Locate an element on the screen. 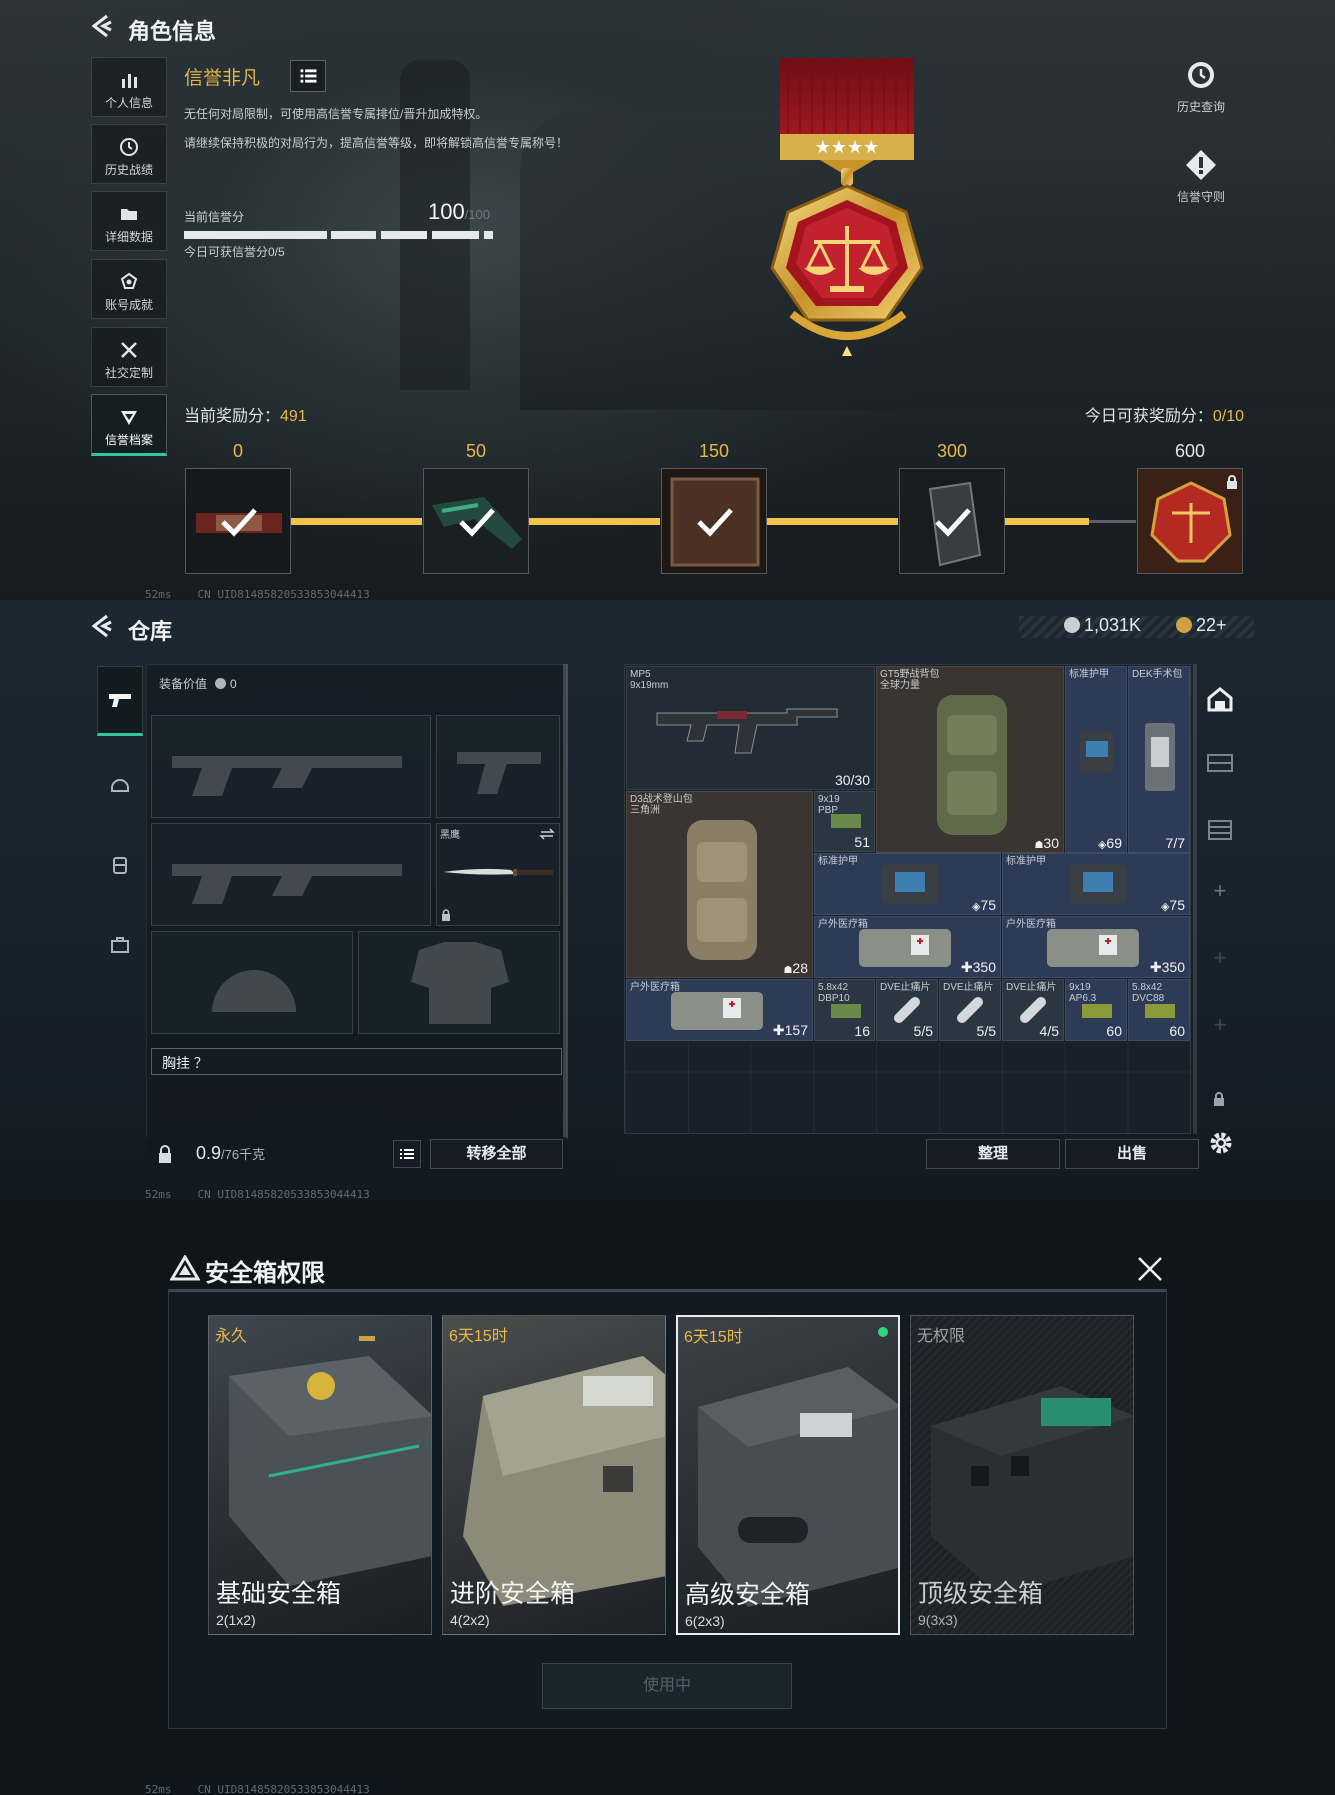 The image size is (1335, 1795). item-medkit-3: 户外医疗箱 ✚157 is located at coordinates (719, 1010).